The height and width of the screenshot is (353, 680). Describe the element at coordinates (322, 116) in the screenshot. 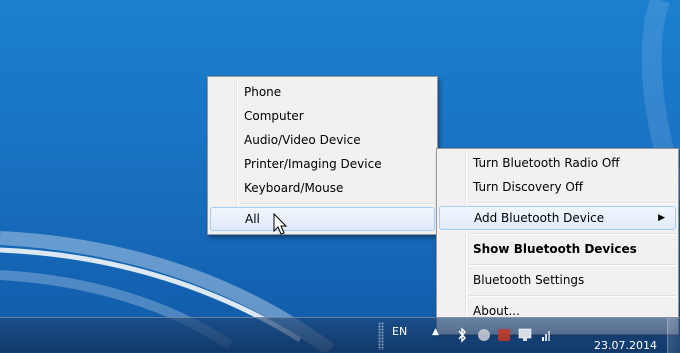

I see `submenu-item-computer: Computer` at that location.